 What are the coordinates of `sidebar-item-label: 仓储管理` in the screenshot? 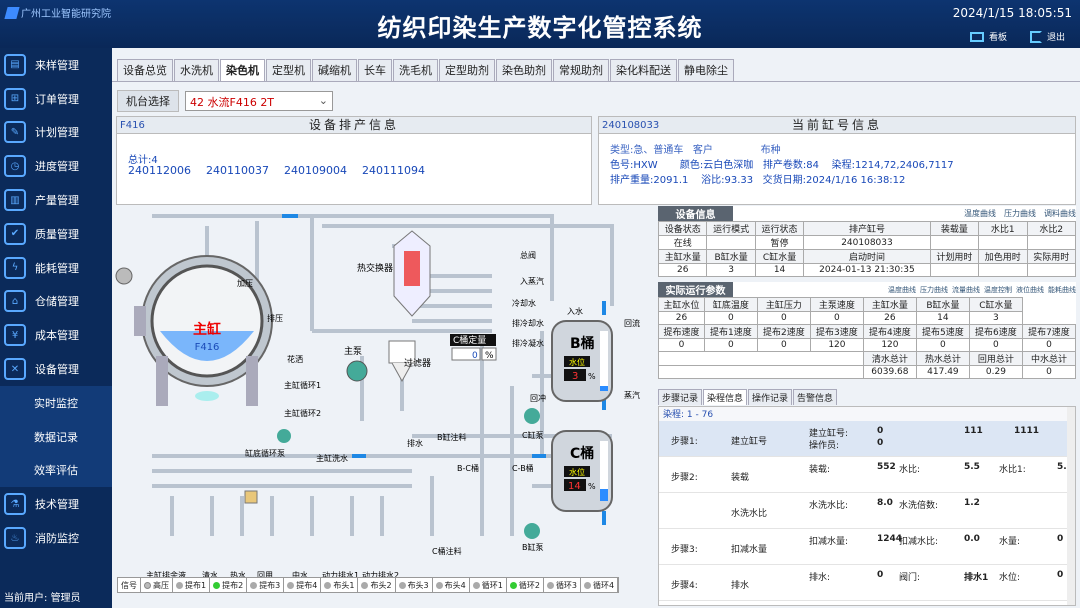 It's located at (57, 302).